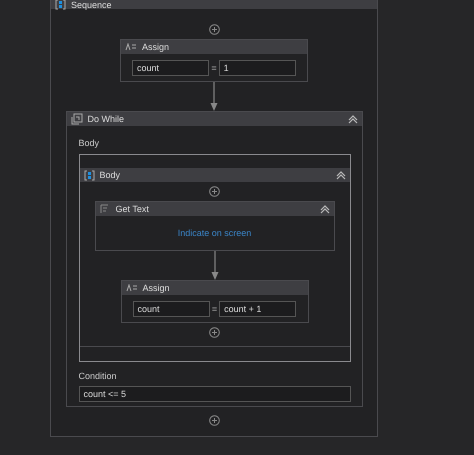 The image size is (474, 455). I want to click on activity-title: Get Text, so click(132, 209).